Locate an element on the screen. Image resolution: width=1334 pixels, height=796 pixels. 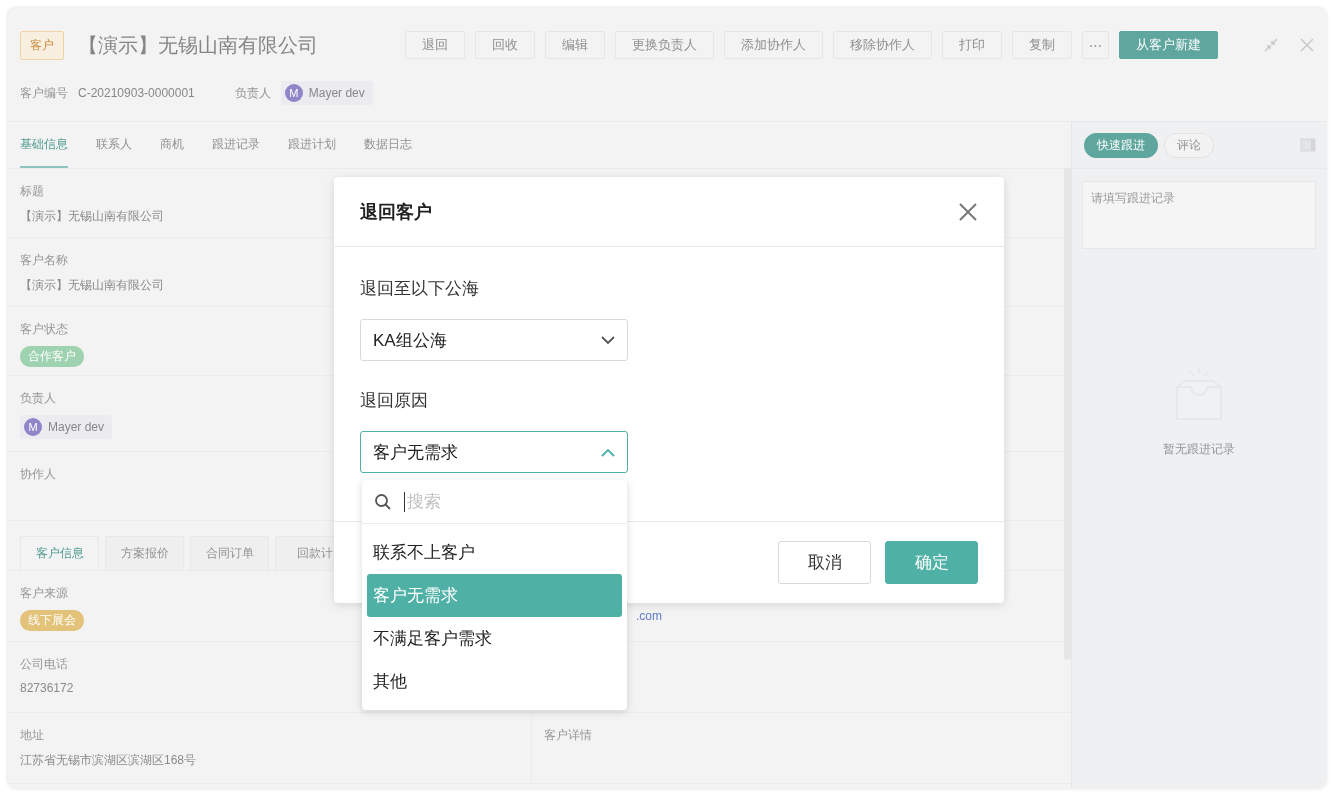
type-badge: 客户 is located at coordinates (42, 45).